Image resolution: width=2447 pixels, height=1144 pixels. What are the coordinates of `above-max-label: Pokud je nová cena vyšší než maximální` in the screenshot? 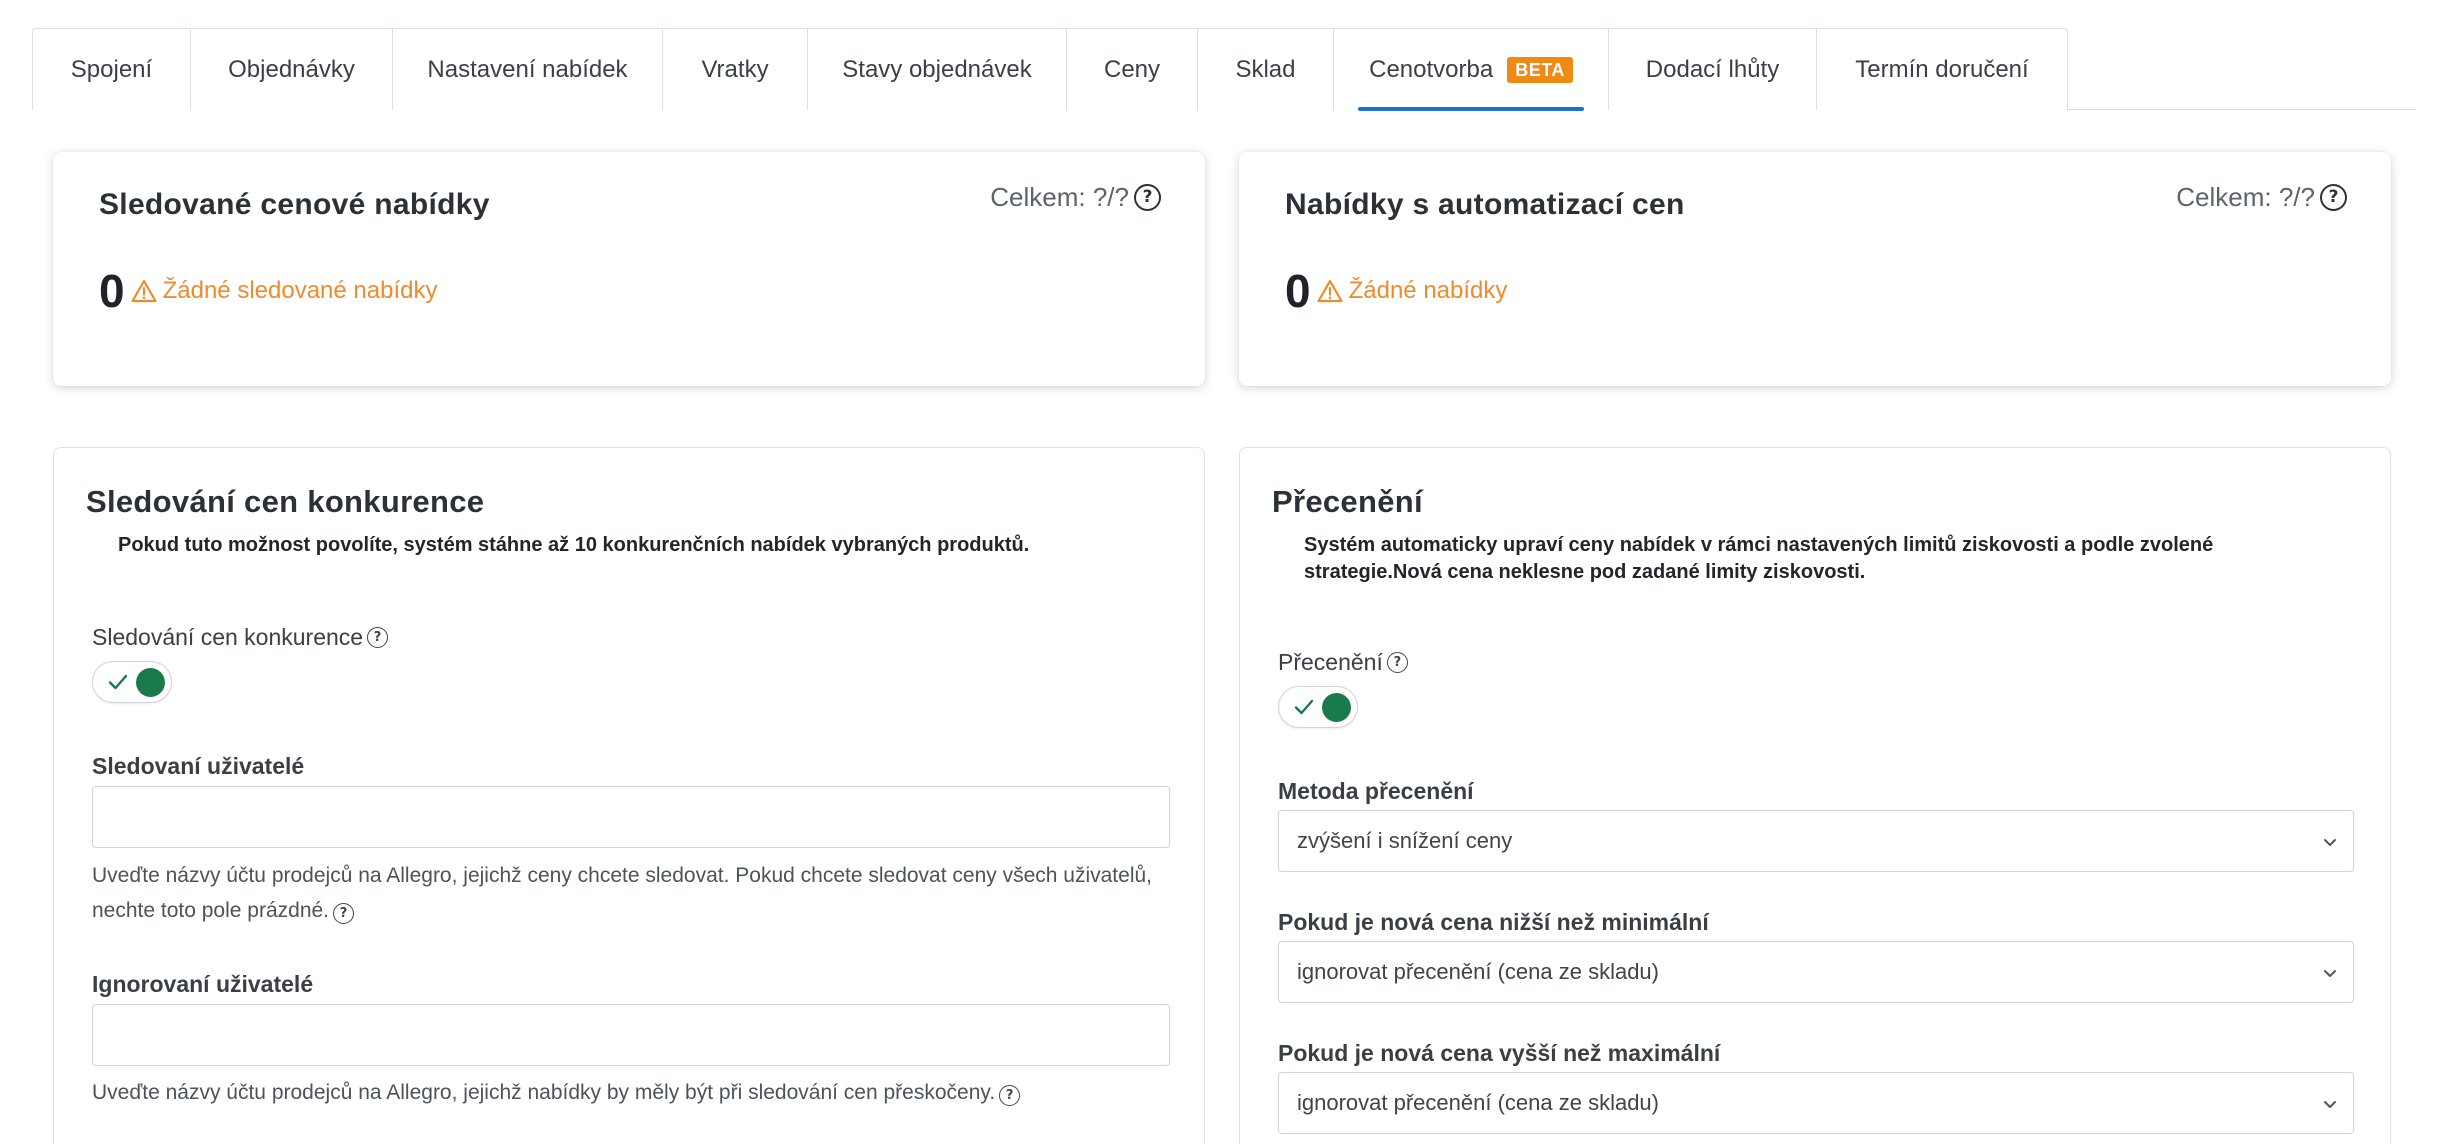 It's located at (1499, 1053).